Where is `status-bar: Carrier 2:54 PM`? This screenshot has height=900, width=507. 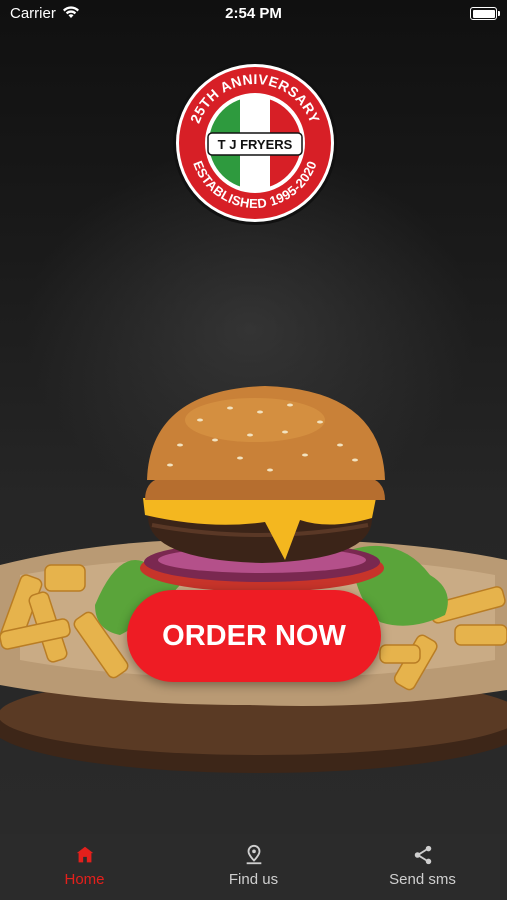
status-bar: Carrier 2:54 PM is located at coordinates (253, 14).